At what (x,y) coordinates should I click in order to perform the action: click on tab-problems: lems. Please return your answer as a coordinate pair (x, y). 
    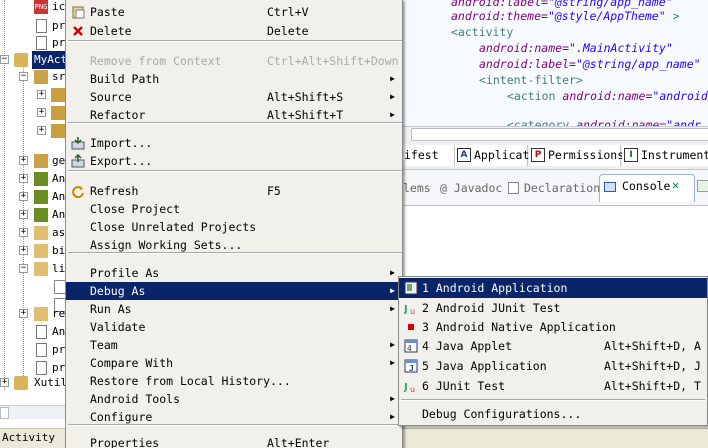
    Looking at the image, I should click on (417, 188).